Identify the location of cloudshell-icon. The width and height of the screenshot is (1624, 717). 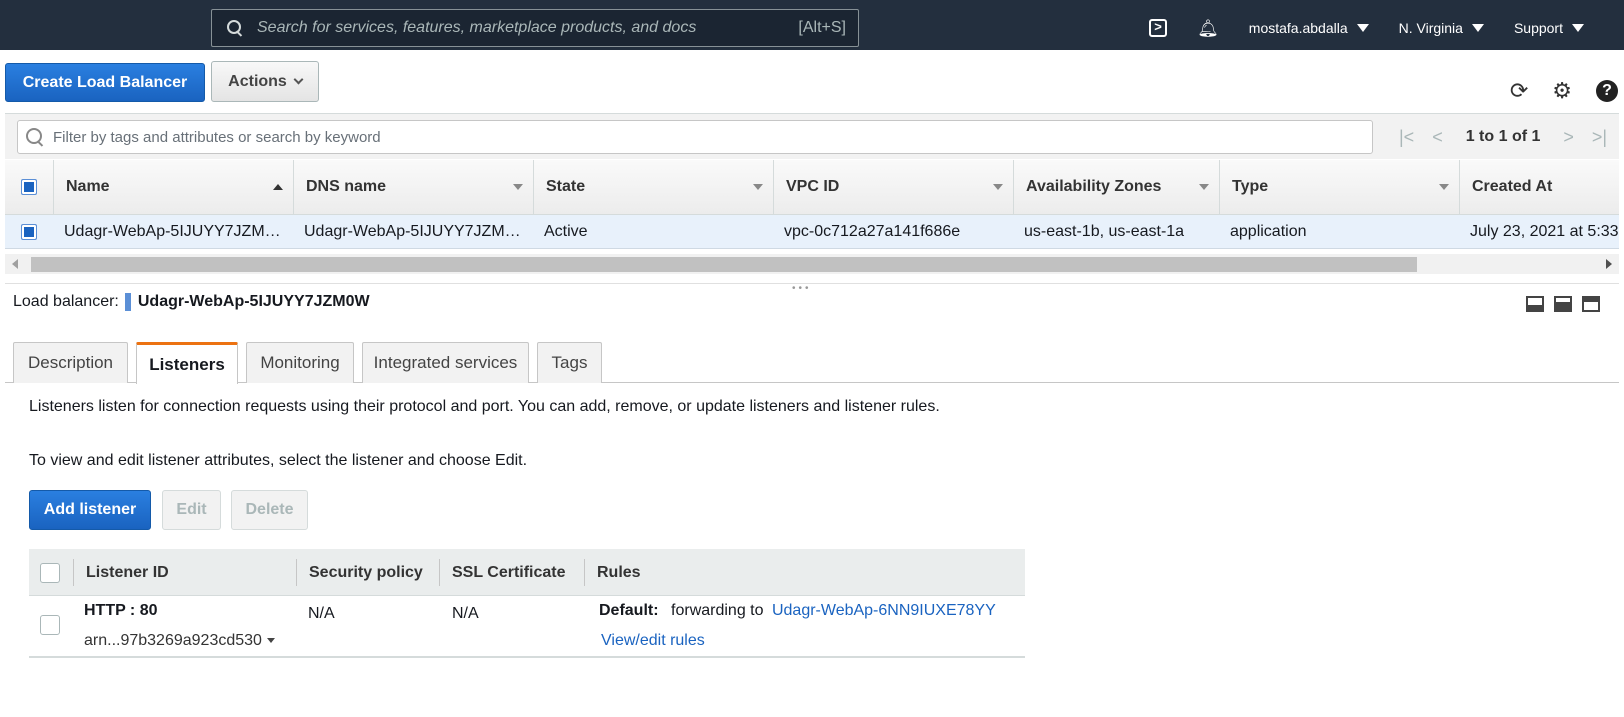
(1158, 28).